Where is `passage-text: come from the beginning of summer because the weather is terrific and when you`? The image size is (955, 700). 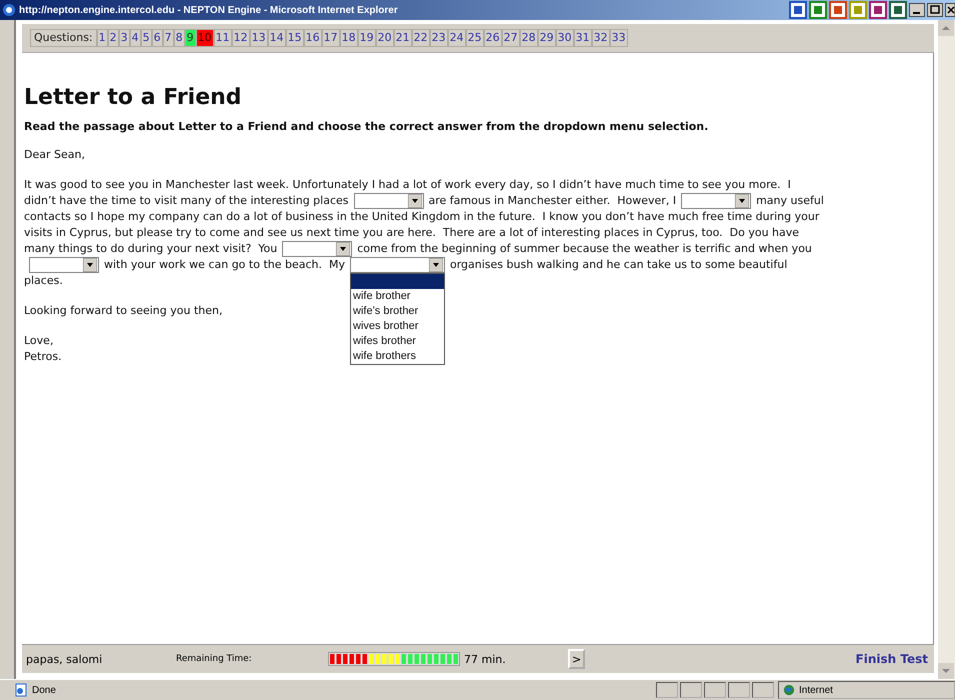 passage-text: come from the beginning of summer because the weather is terrific and when you is located at coordinates (584, 249).